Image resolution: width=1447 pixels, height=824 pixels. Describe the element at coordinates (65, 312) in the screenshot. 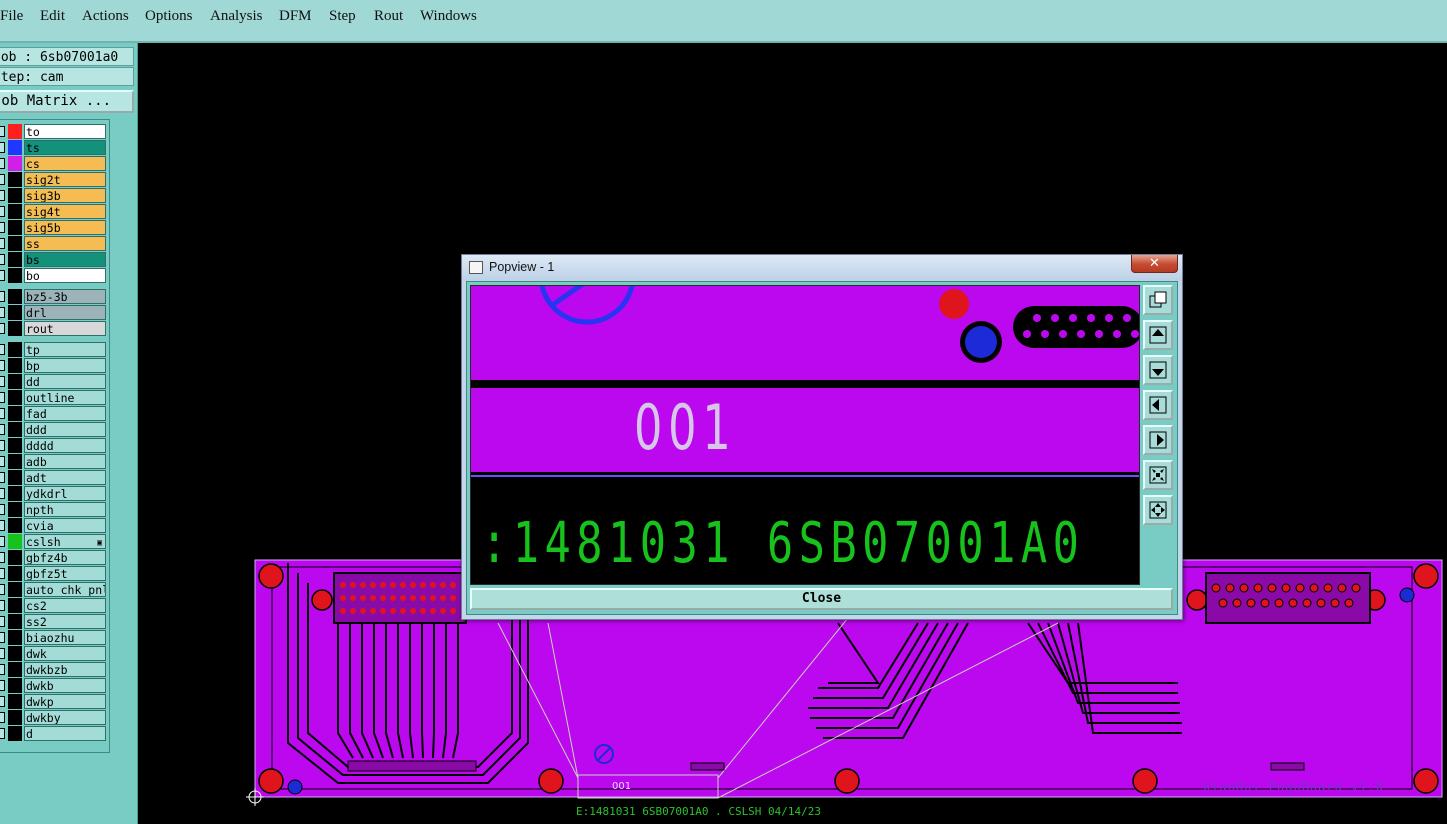

I see `layer-name: drl` at that location.